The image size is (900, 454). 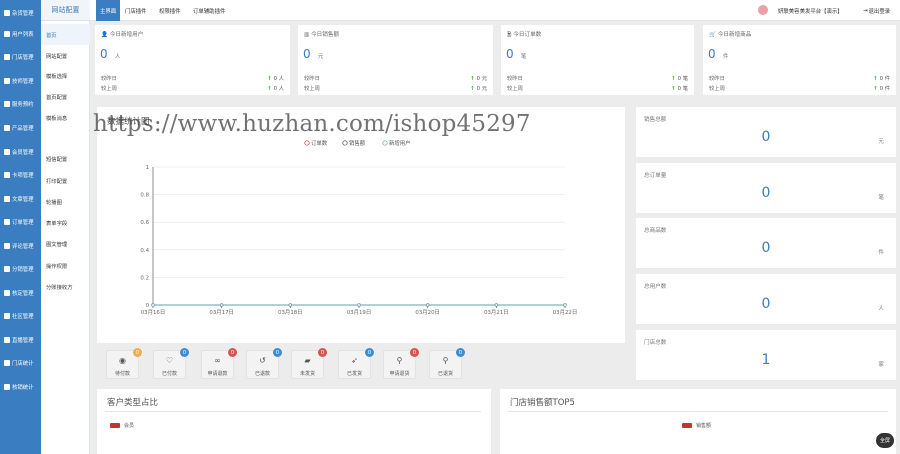 I want to click on order-status-unshipped: ▰ 未发货 0, so click(x=309, y=363).